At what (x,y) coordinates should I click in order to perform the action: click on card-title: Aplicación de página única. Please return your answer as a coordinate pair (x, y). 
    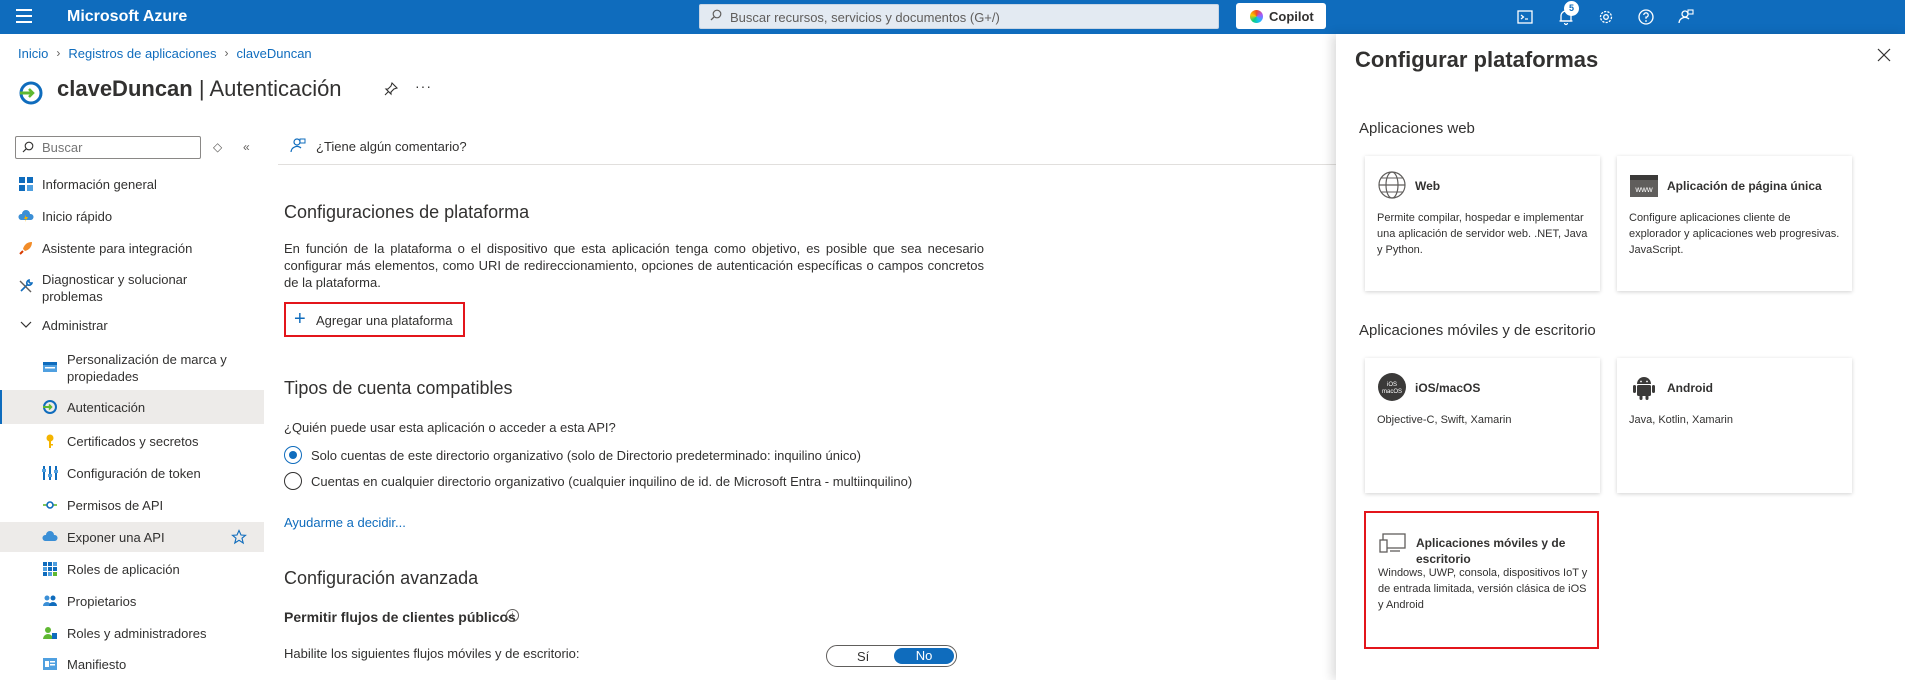
    Looking at the image, I should click on (1744, 186).